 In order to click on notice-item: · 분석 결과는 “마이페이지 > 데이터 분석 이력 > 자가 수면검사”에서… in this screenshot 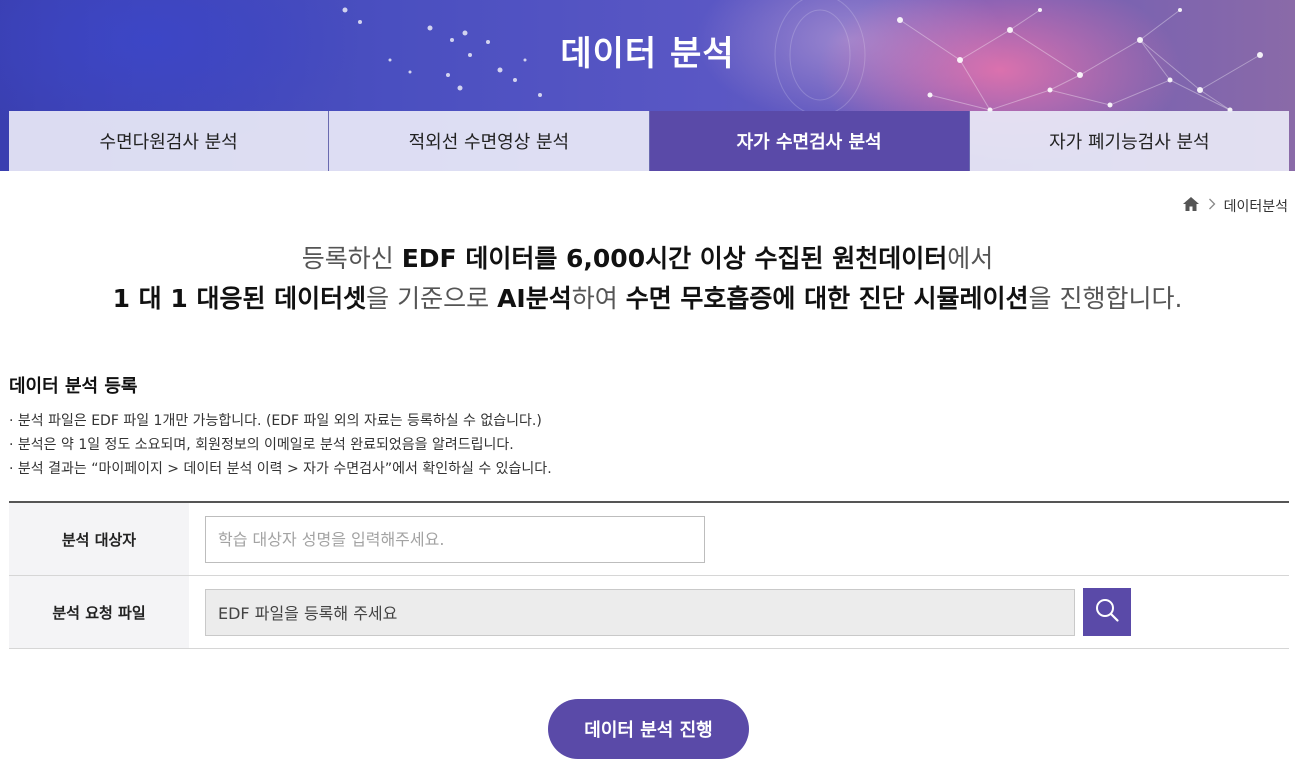, I will do `click(280, 469)`.